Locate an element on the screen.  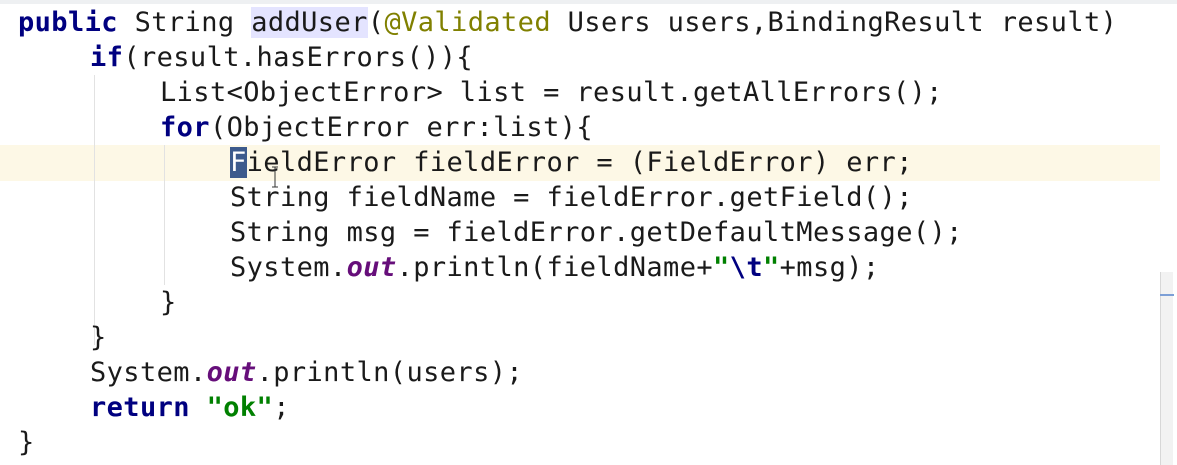
code-line-for-loop: for(ObjectError err:list){ is located at coordinates (376, 127).